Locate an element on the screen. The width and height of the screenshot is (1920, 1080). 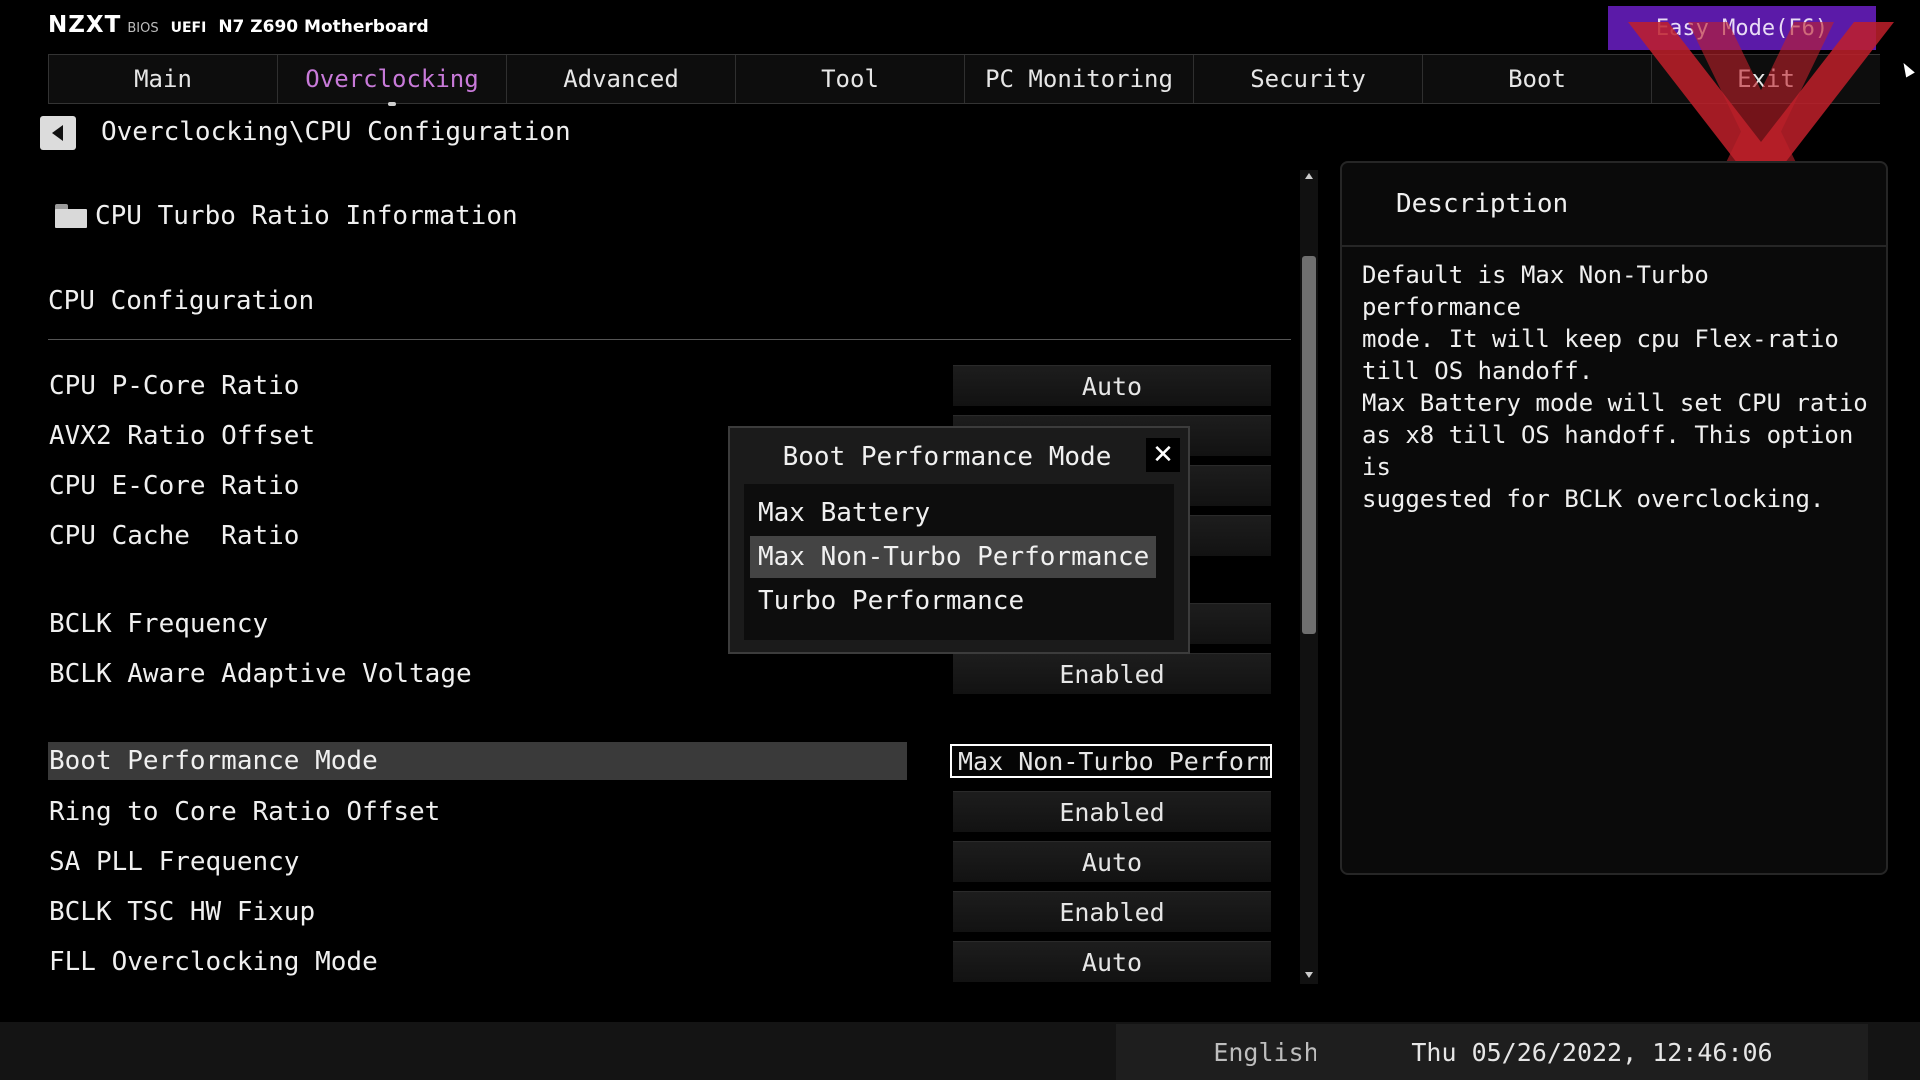
brand-logo: NZXT is located at coordinates (85, 25).